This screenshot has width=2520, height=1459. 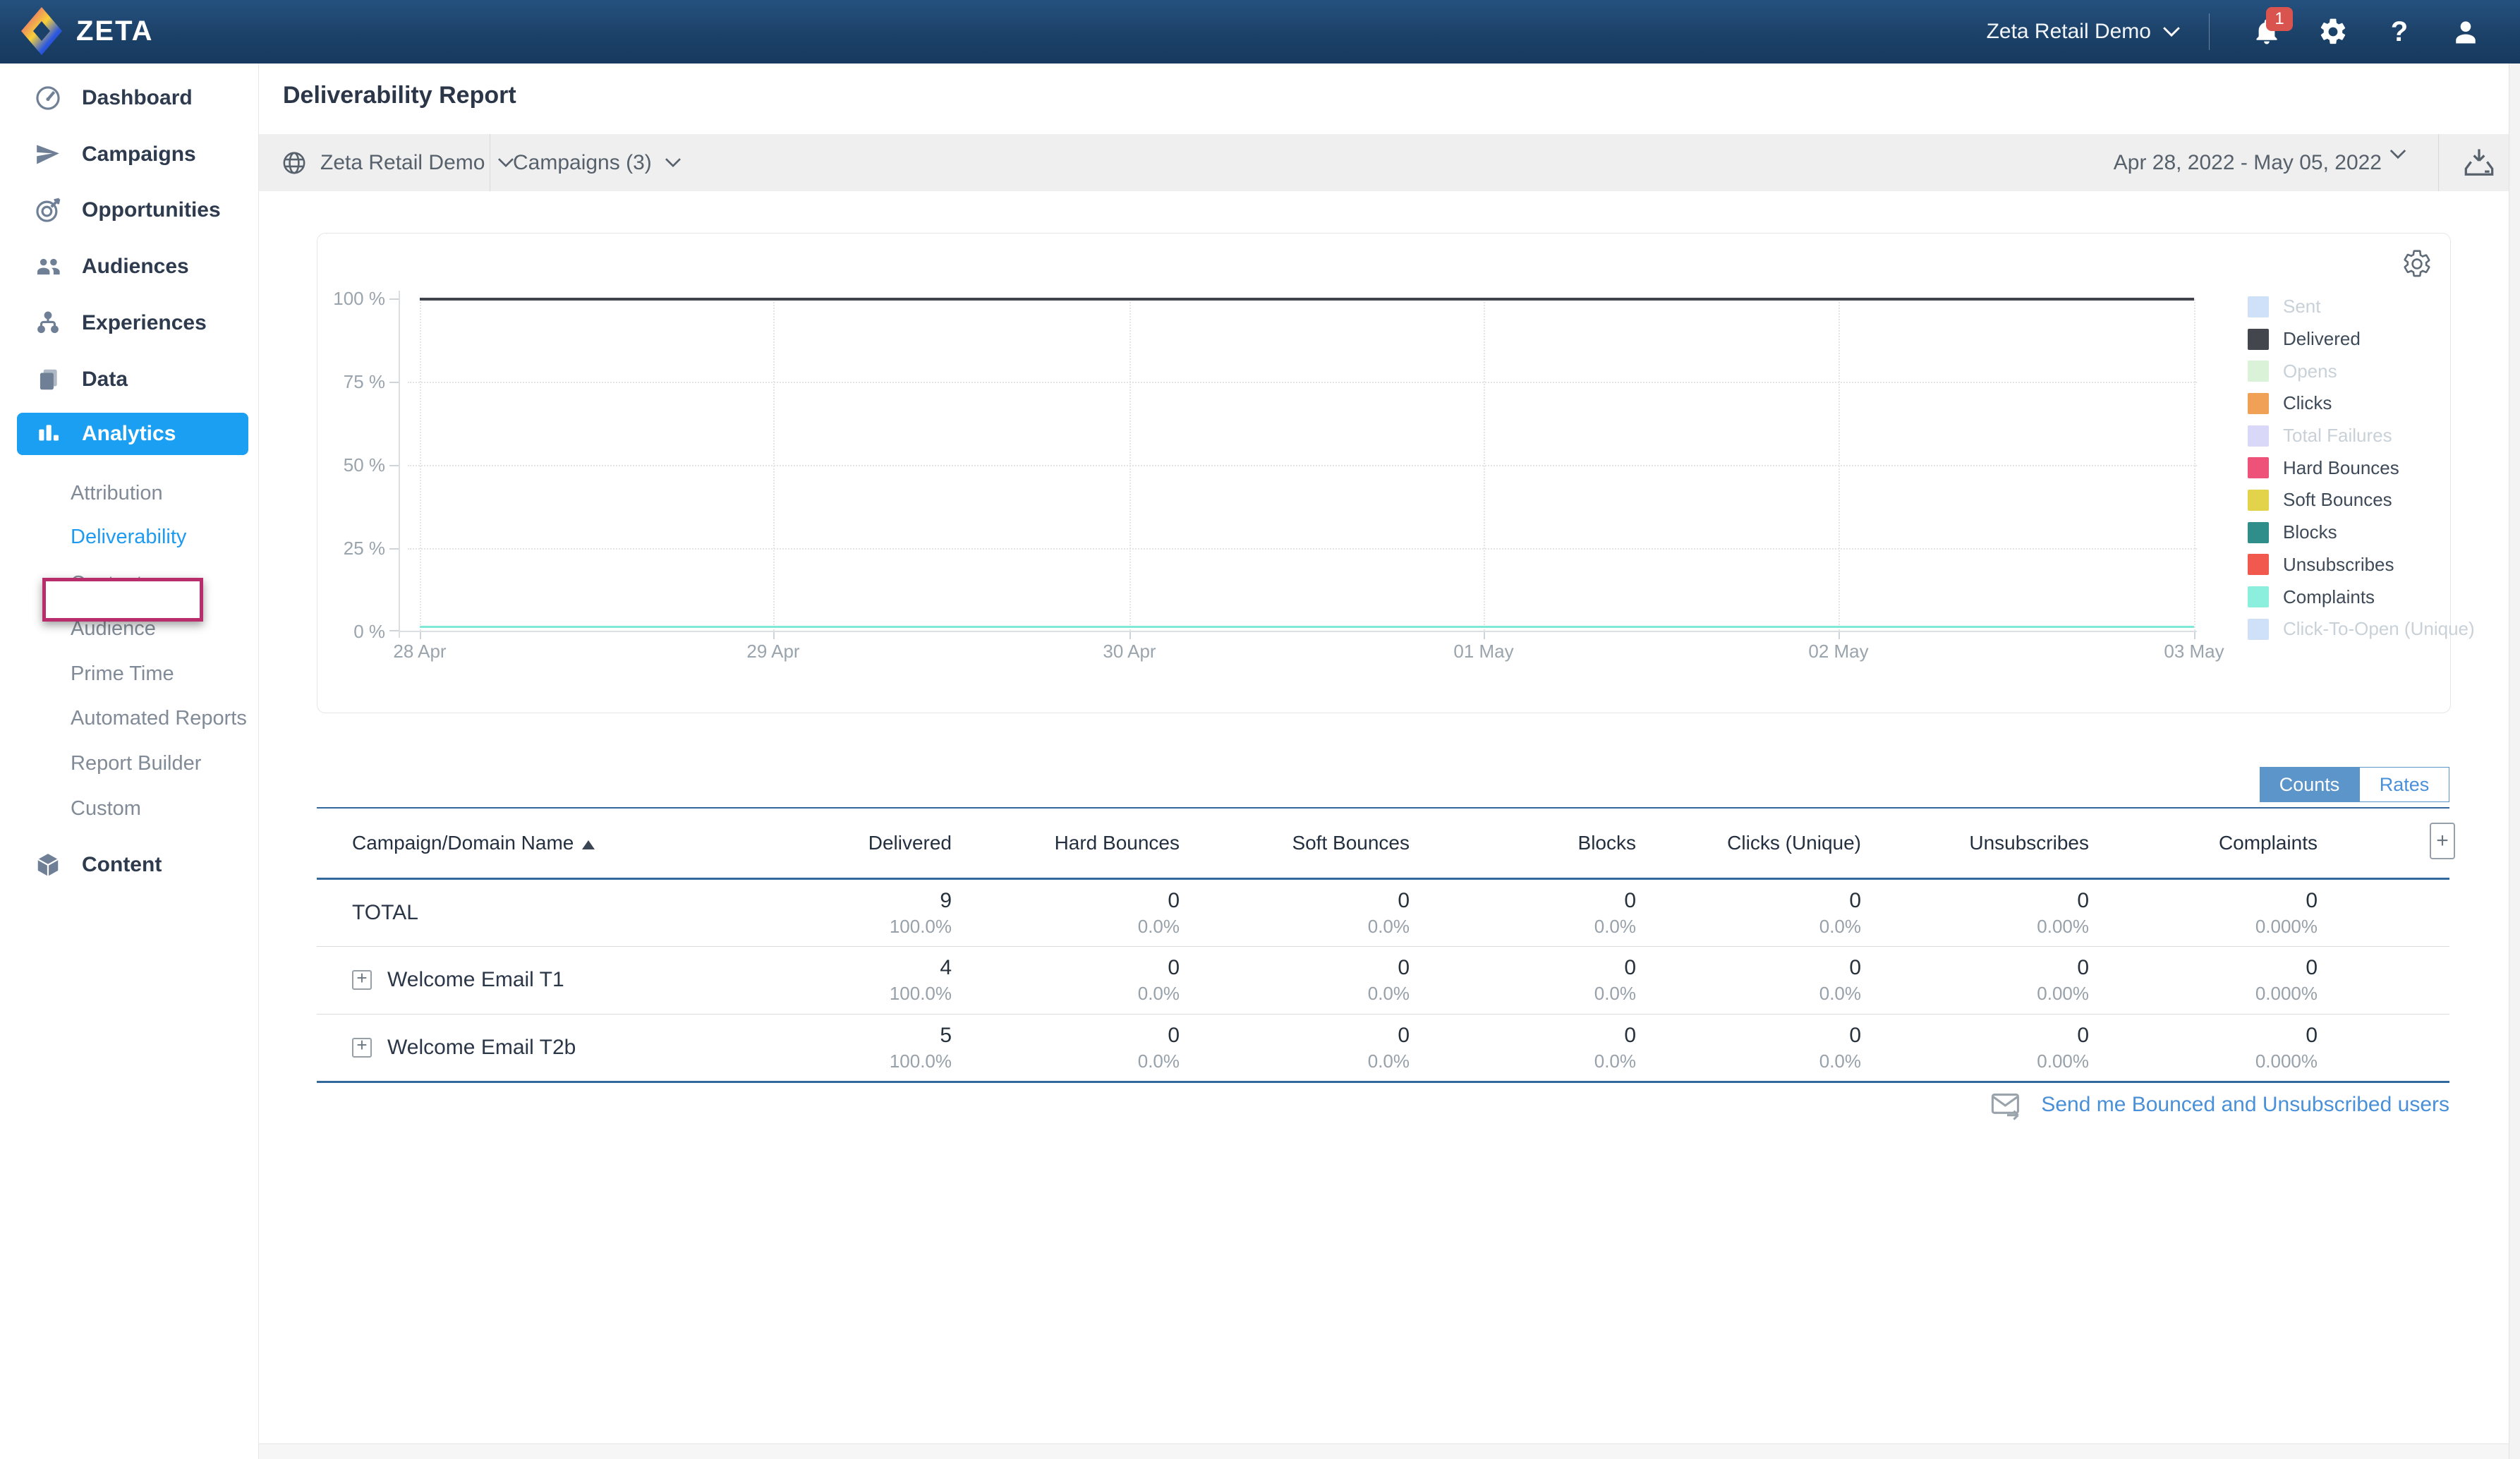 I want to click on account-filter-value: Zeta Retail Demo, so click(x=403, y=162).